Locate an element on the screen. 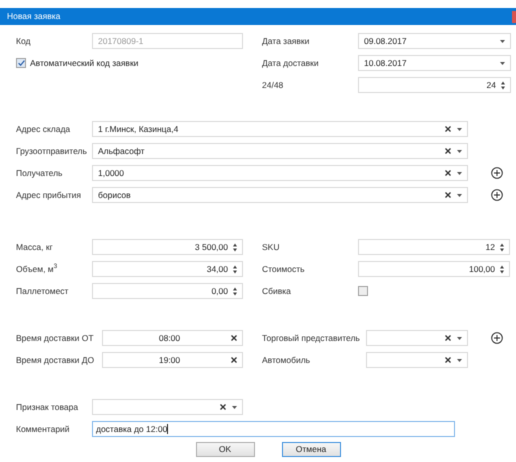 The image size is (516, 462). field-label: Автомобиль is located at coordinates (287, 360).